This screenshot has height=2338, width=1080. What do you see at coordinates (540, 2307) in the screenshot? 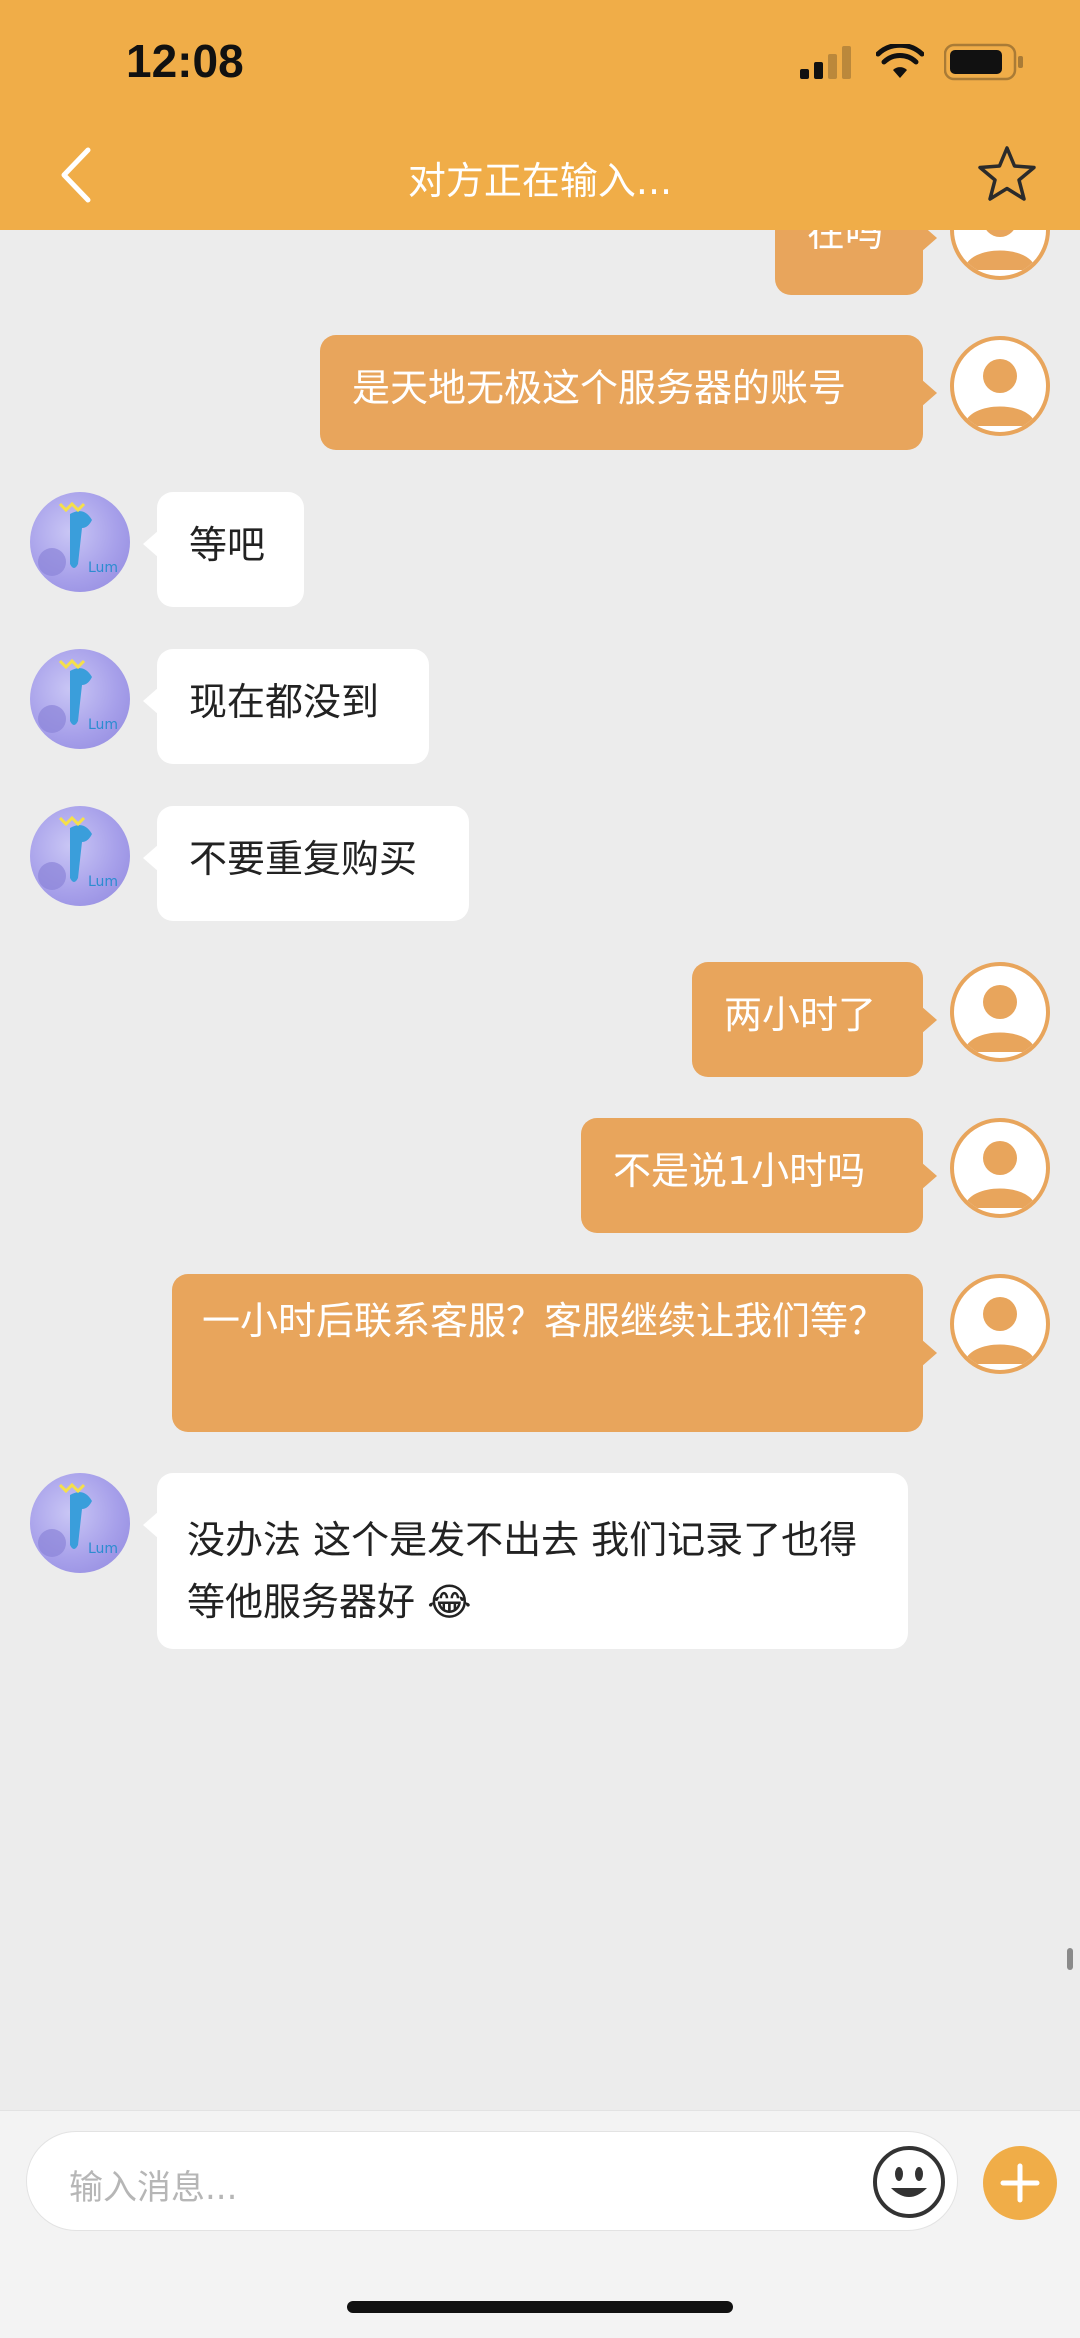
I see `home-indicator` at bounding box center [540, 2307].